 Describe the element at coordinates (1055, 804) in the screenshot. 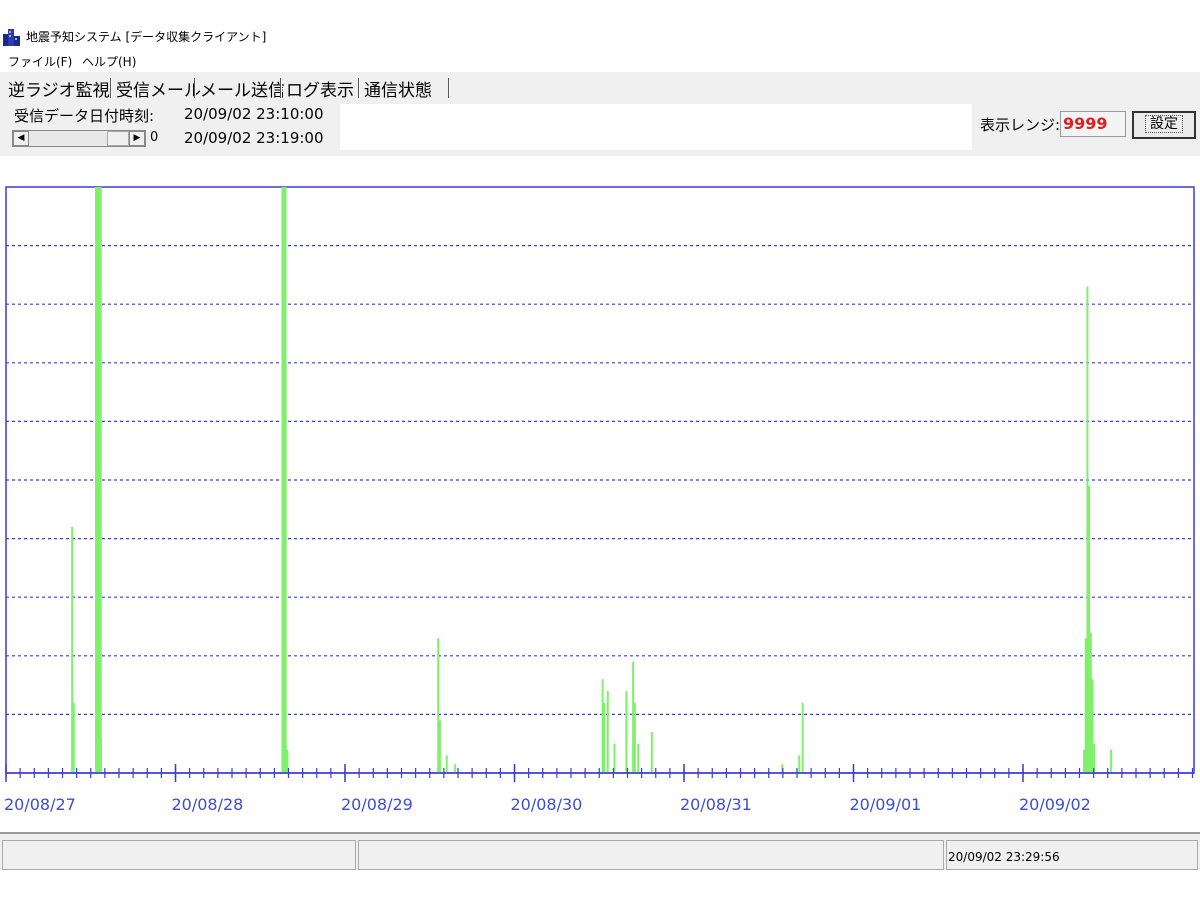

I see `x-tick-label: 20/09/02` at that location.